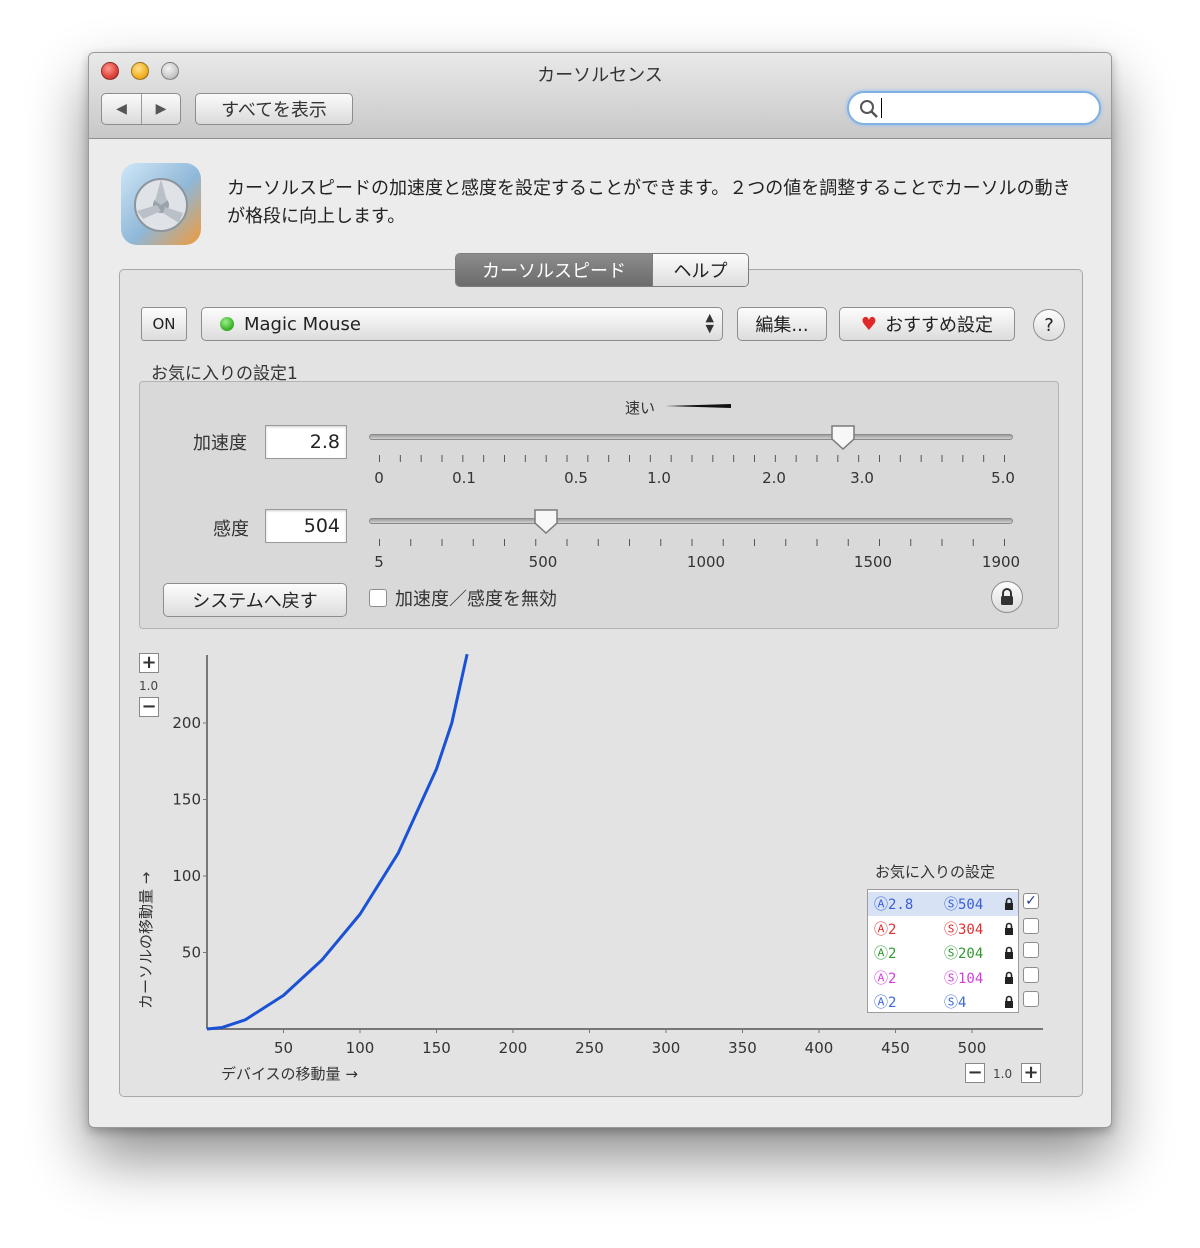 The width and height of the screenshot is (1200, 1248). Describe the element at coordinates (576, 478) in the screenshot. I see `acceleration-tick-label: 0.5` at that location.